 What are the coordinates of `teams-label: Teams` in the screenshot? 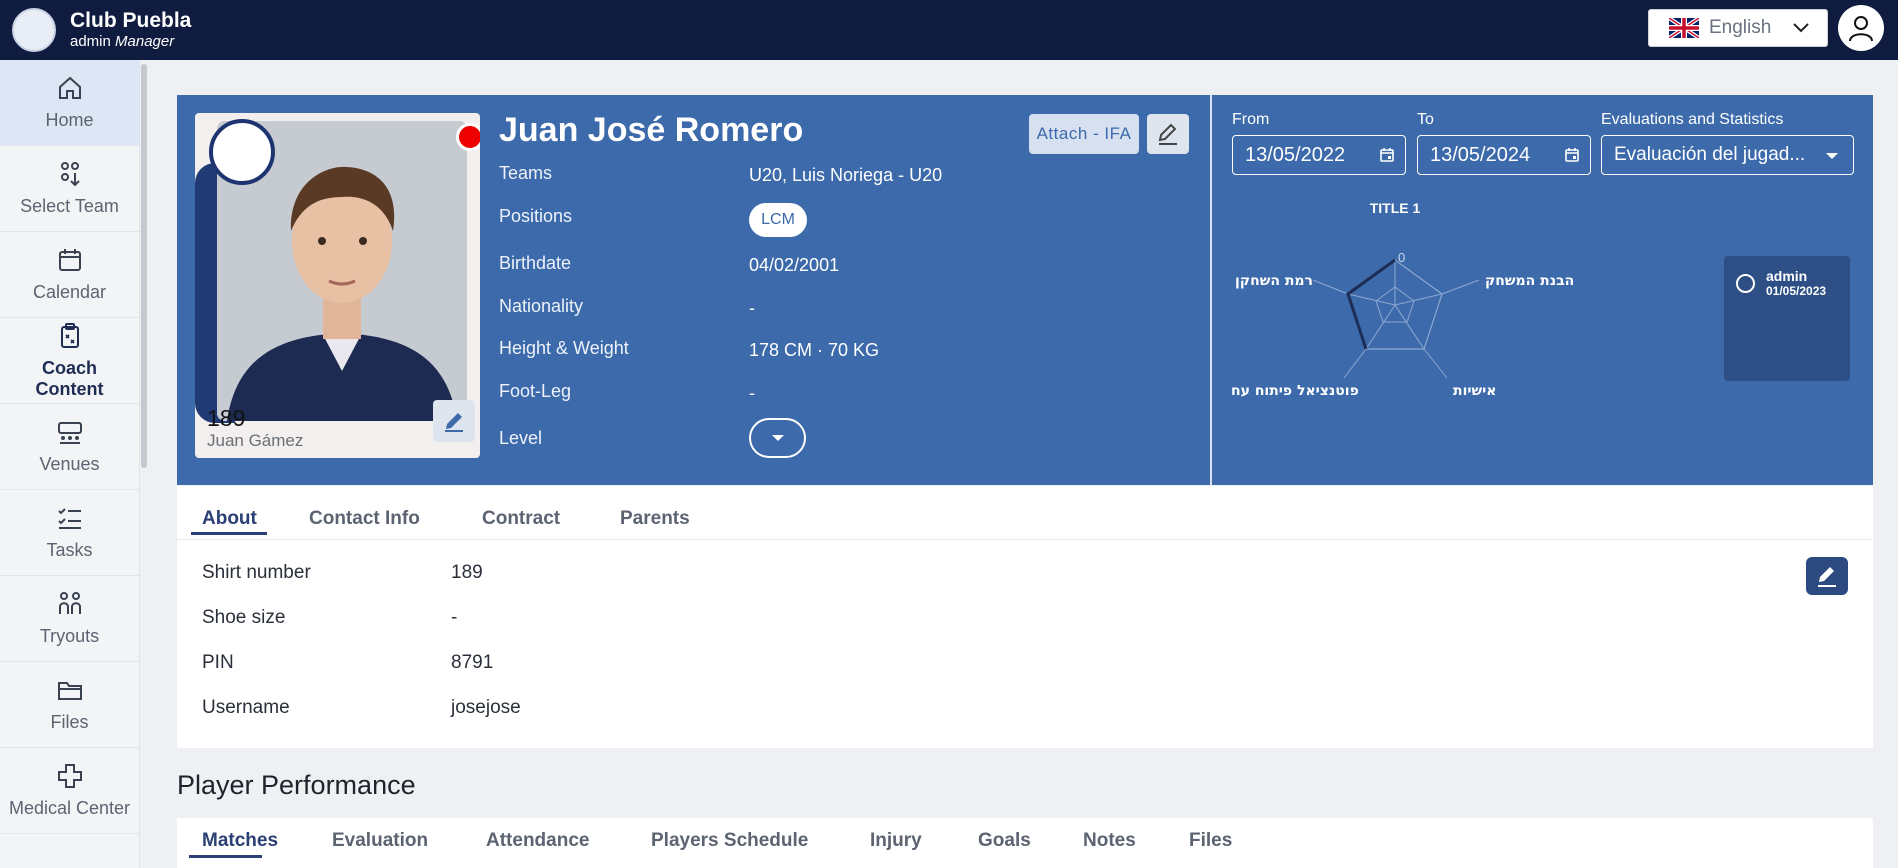 It's located at (526, 173).